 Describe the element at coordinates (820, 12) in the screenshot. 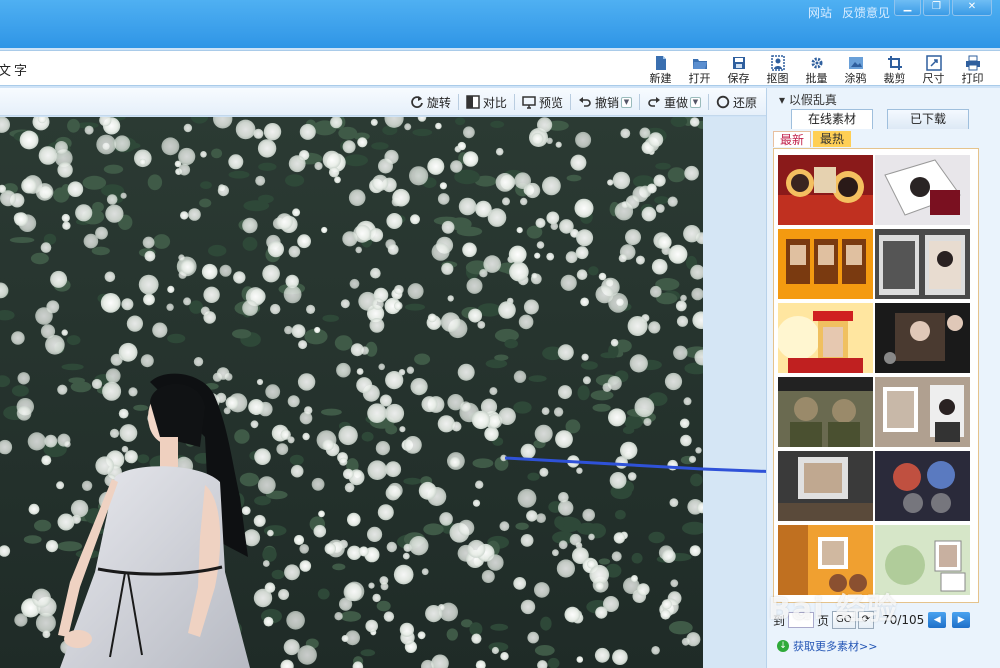

I see `website-link: 网站` at that location.